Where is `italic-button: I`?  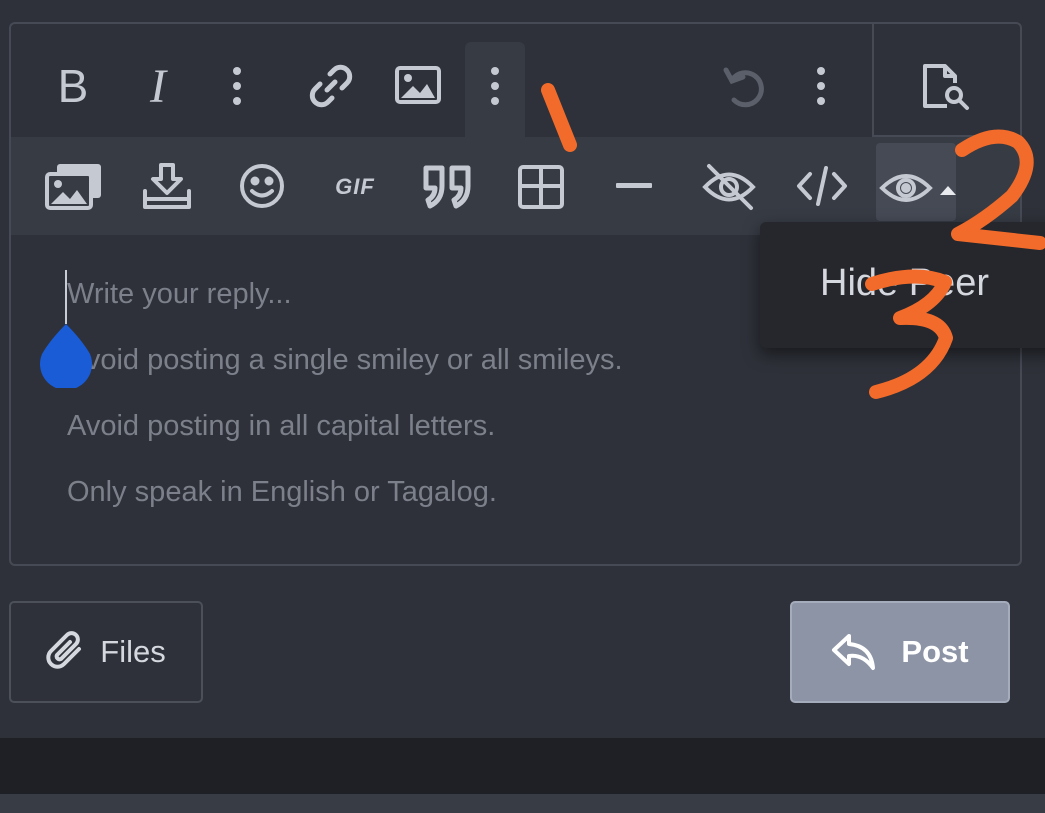
italic-button: I is located at coordinates (158, 86).